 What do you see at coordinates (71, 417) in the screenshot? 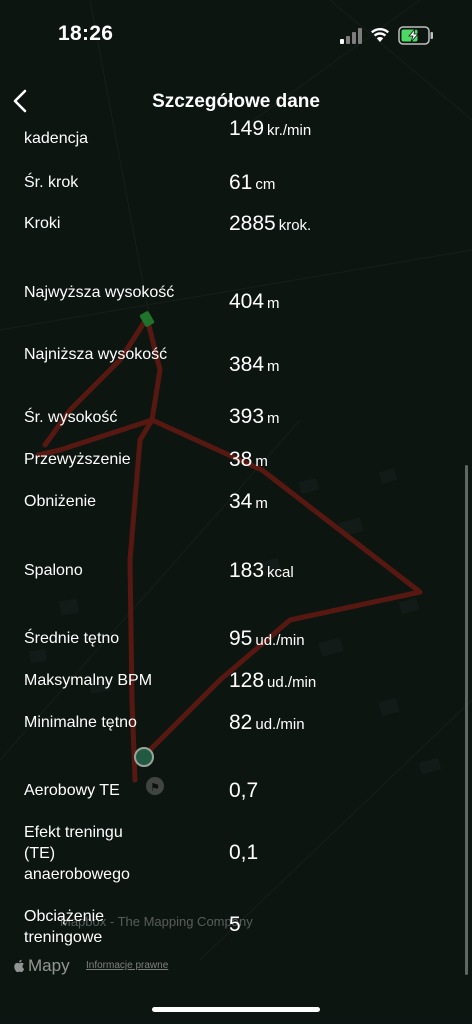
I see `stat-label: Śr. wysokość` at bounding box center [71, 417].